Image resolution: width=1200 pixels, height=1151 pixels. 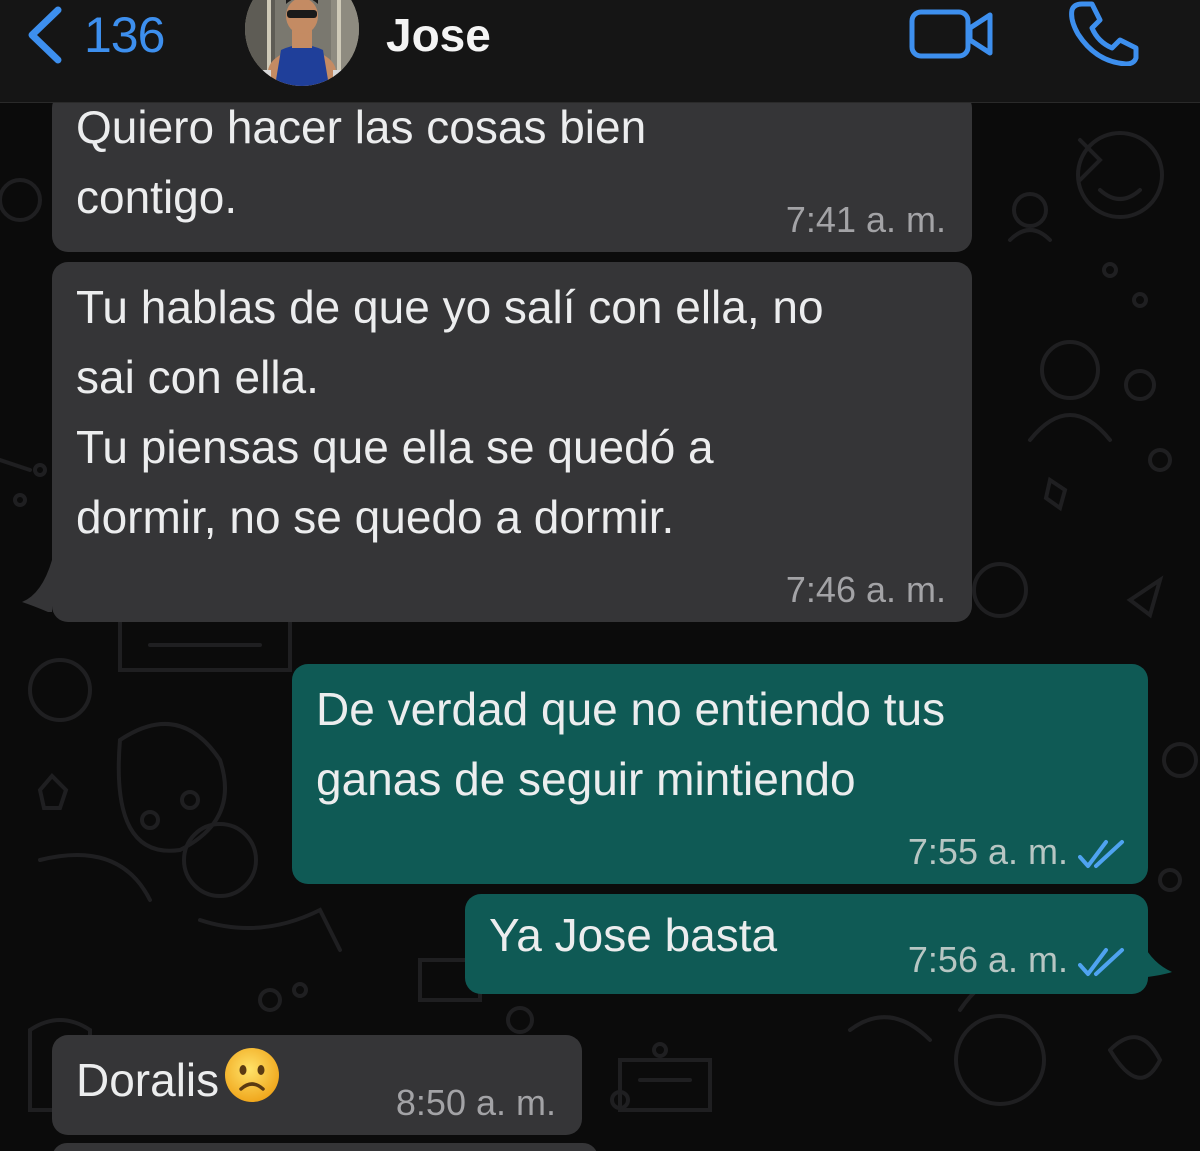 What do you see at coordinates (317, 1085) in the screenshot?
I see `message-bubble-incoming: Doralis 8:50 a. m.` at bounding box center [317, 1085].